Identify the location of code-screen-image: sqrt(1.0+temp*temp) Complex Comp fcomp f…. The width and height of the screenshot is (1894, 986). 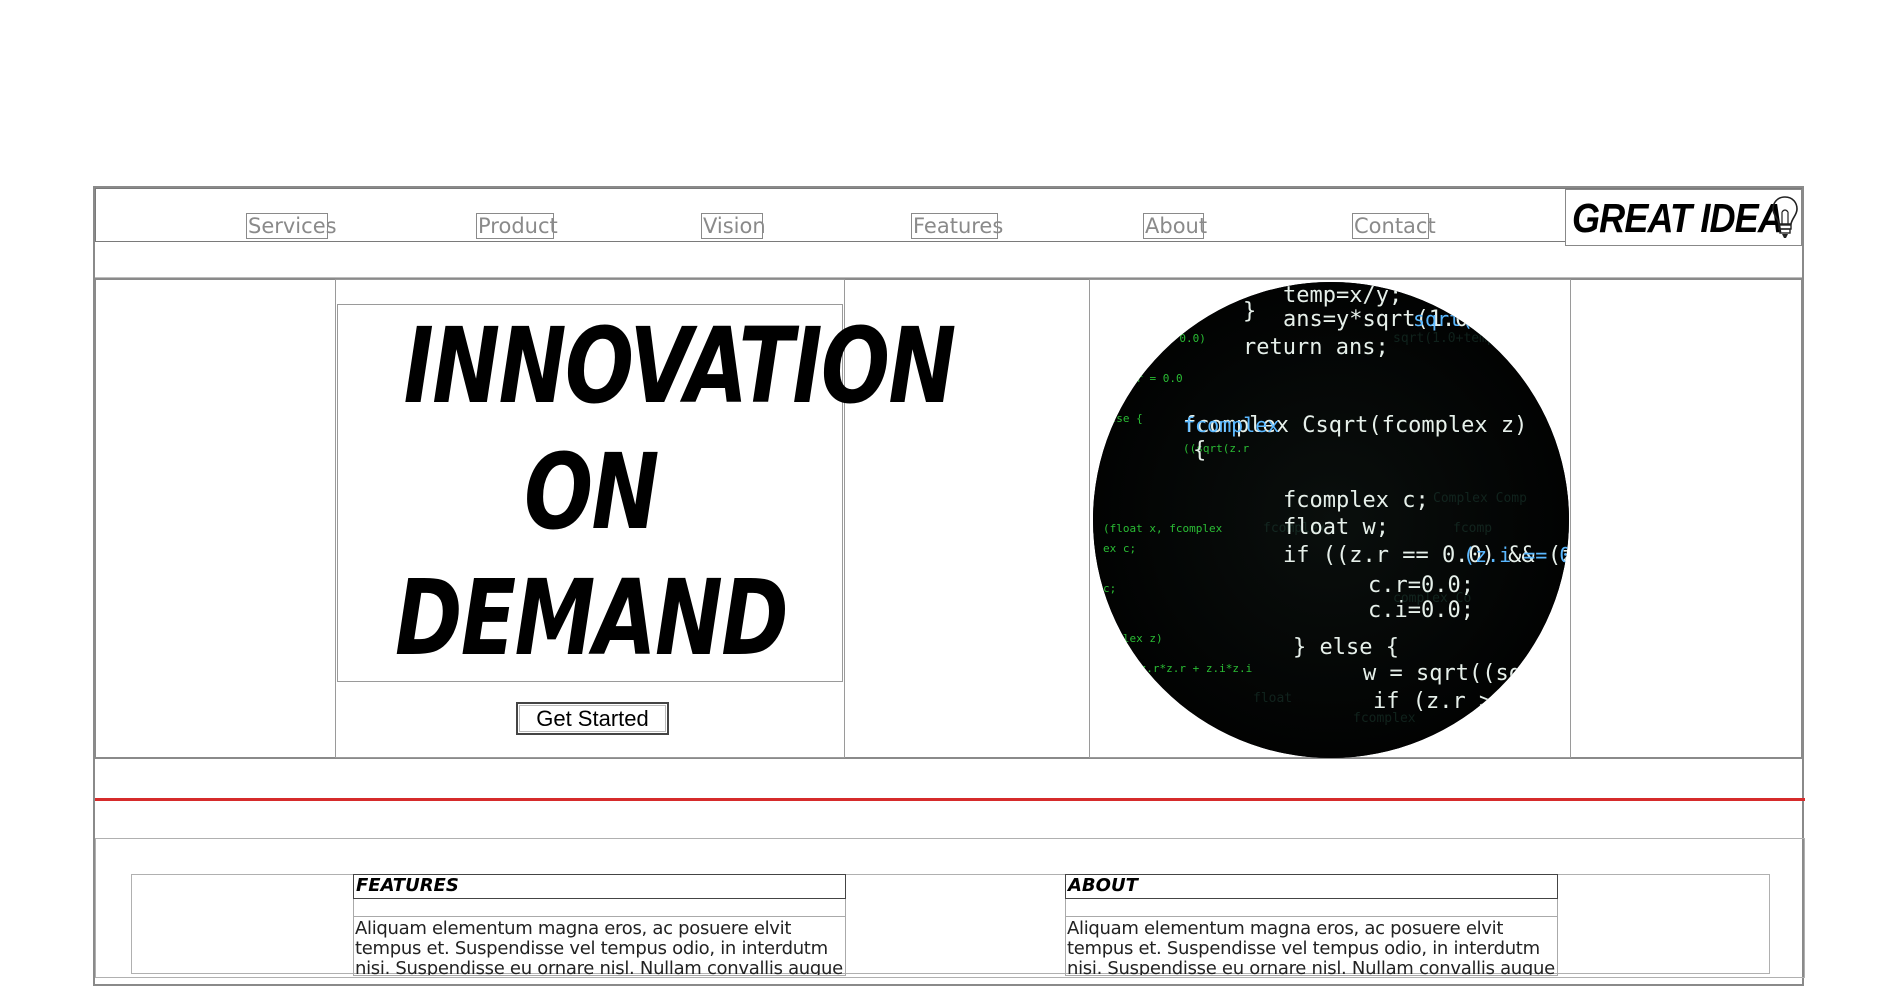
(1331, 520).